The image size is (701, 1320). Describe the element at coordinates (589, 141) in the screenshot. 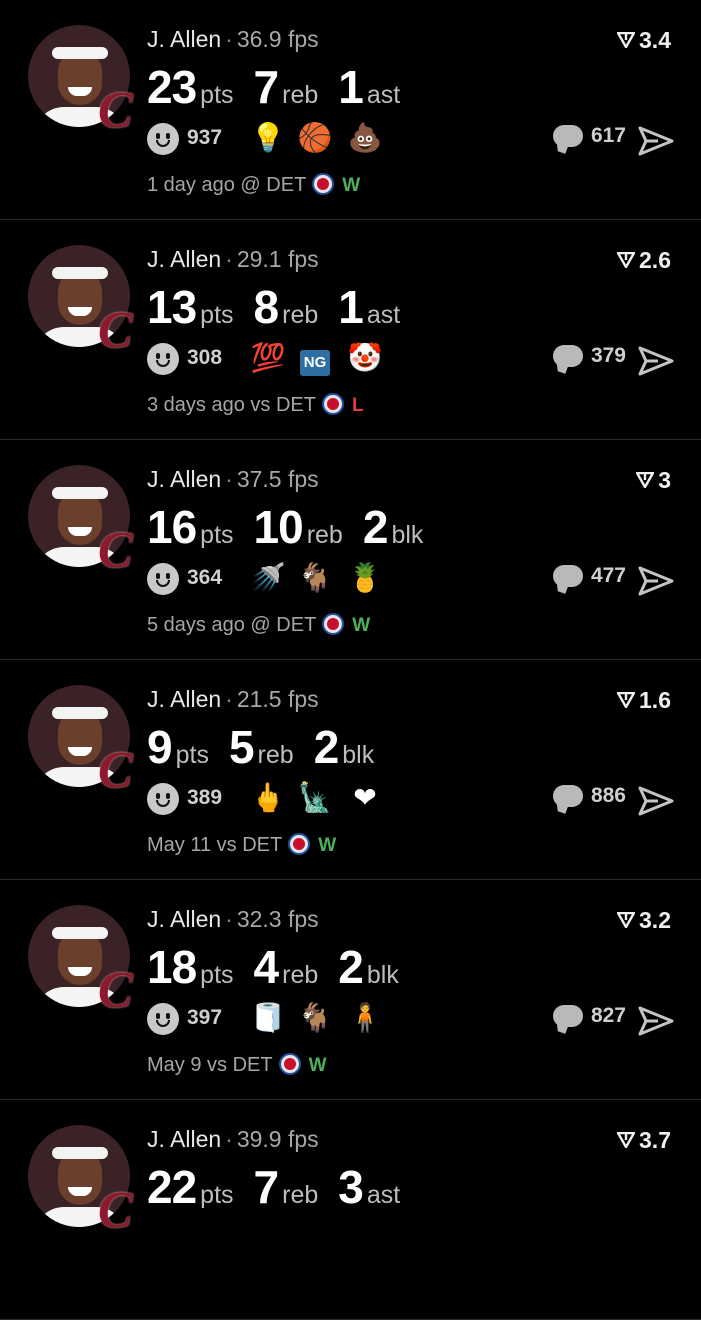

I see `comment-button: 617` at that location.